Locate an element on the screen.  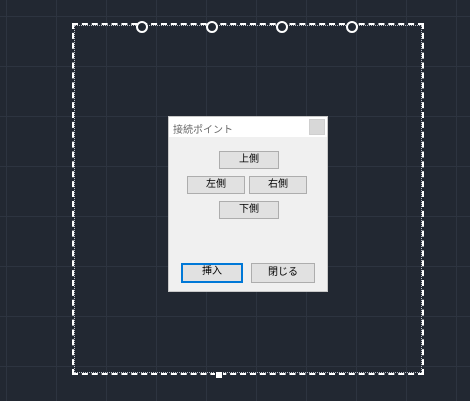
insert-button: 挿入 is located at coordinates (212, 273).